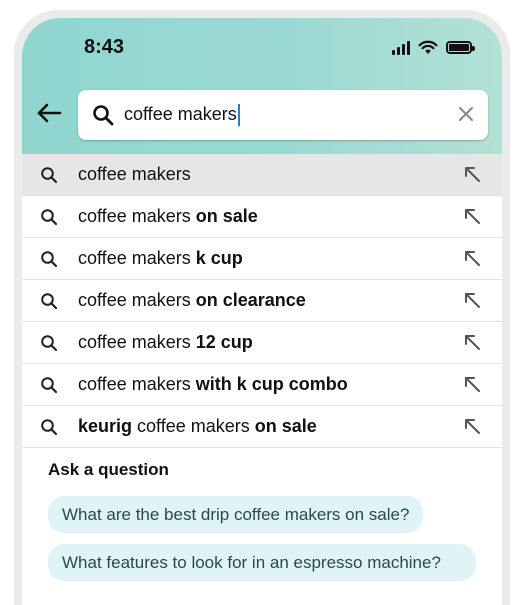  What do you see at coordinates (224, 342) in the screenshot?
I see `suggestion-bold-text: 12 cup` at bounding box center [224, 342].